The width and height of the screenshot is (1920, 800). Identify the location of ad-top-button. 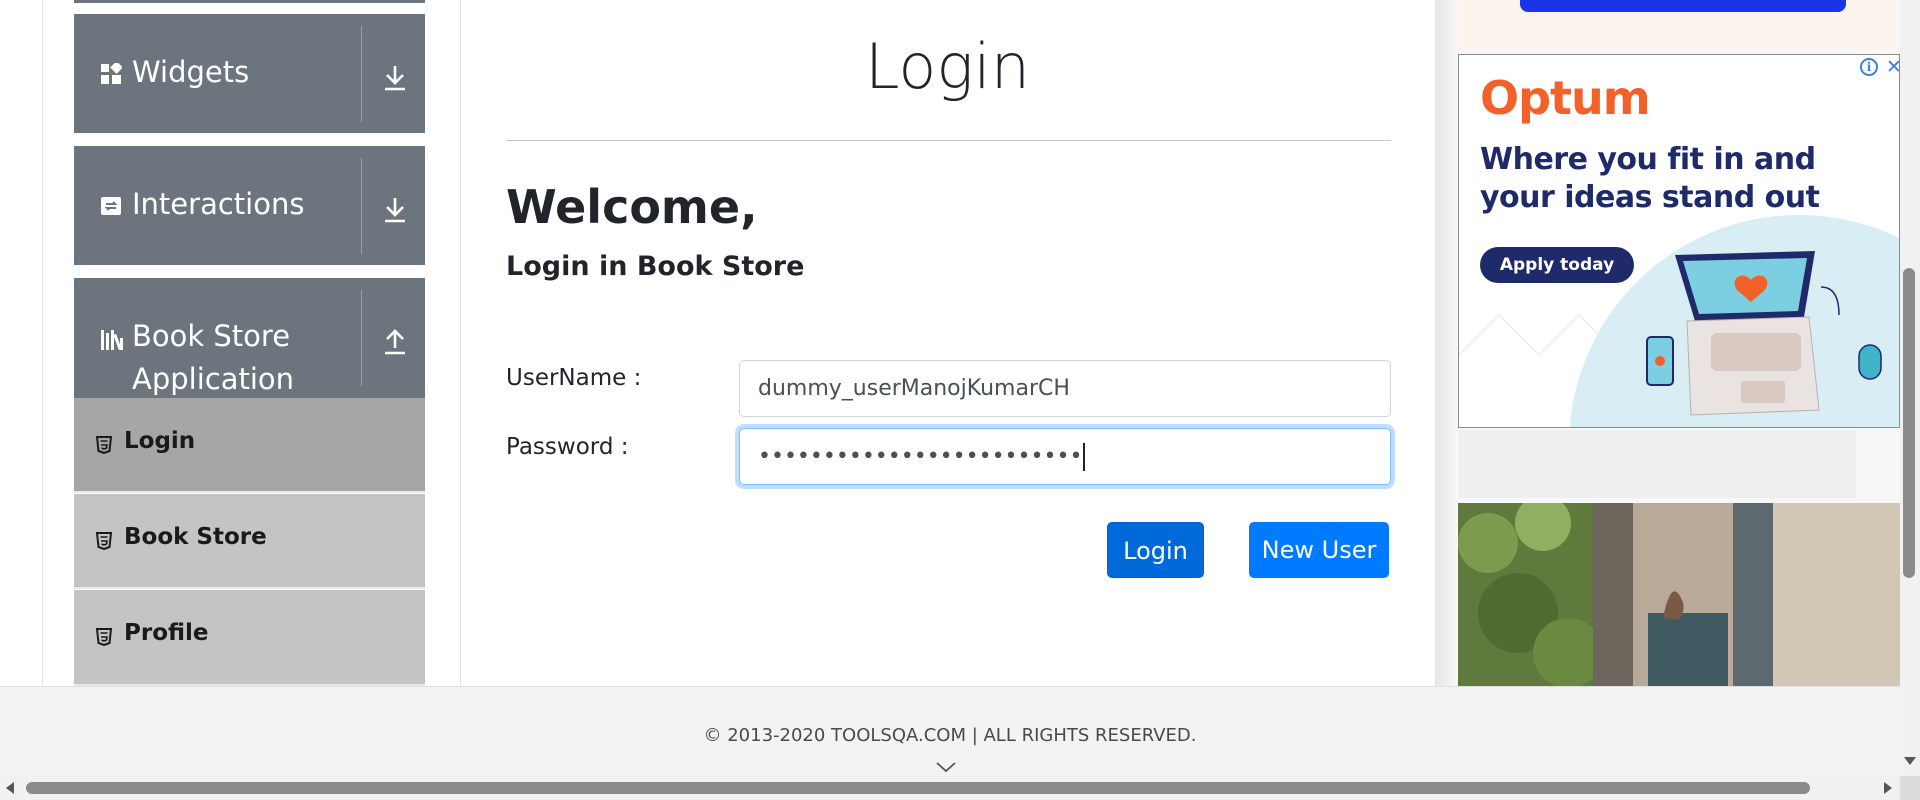
(1683, 6).